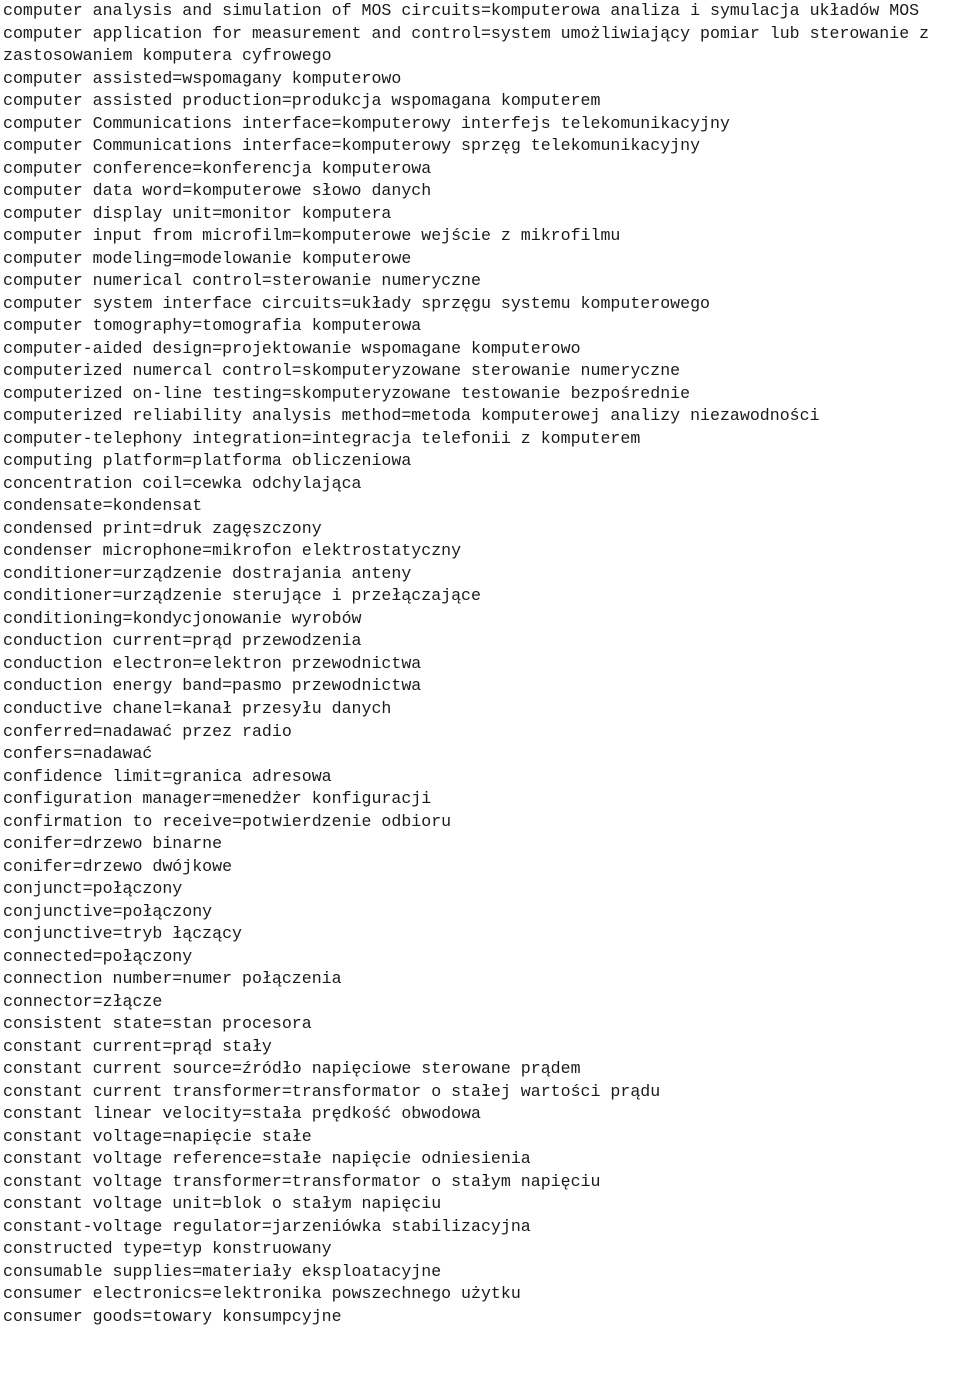 This screenshot has width=960, height=1379. Describe the element at coordinates (172, 979) in the screenshot. I see `dictionary-entry: connection number=numer połączenia` at that location.